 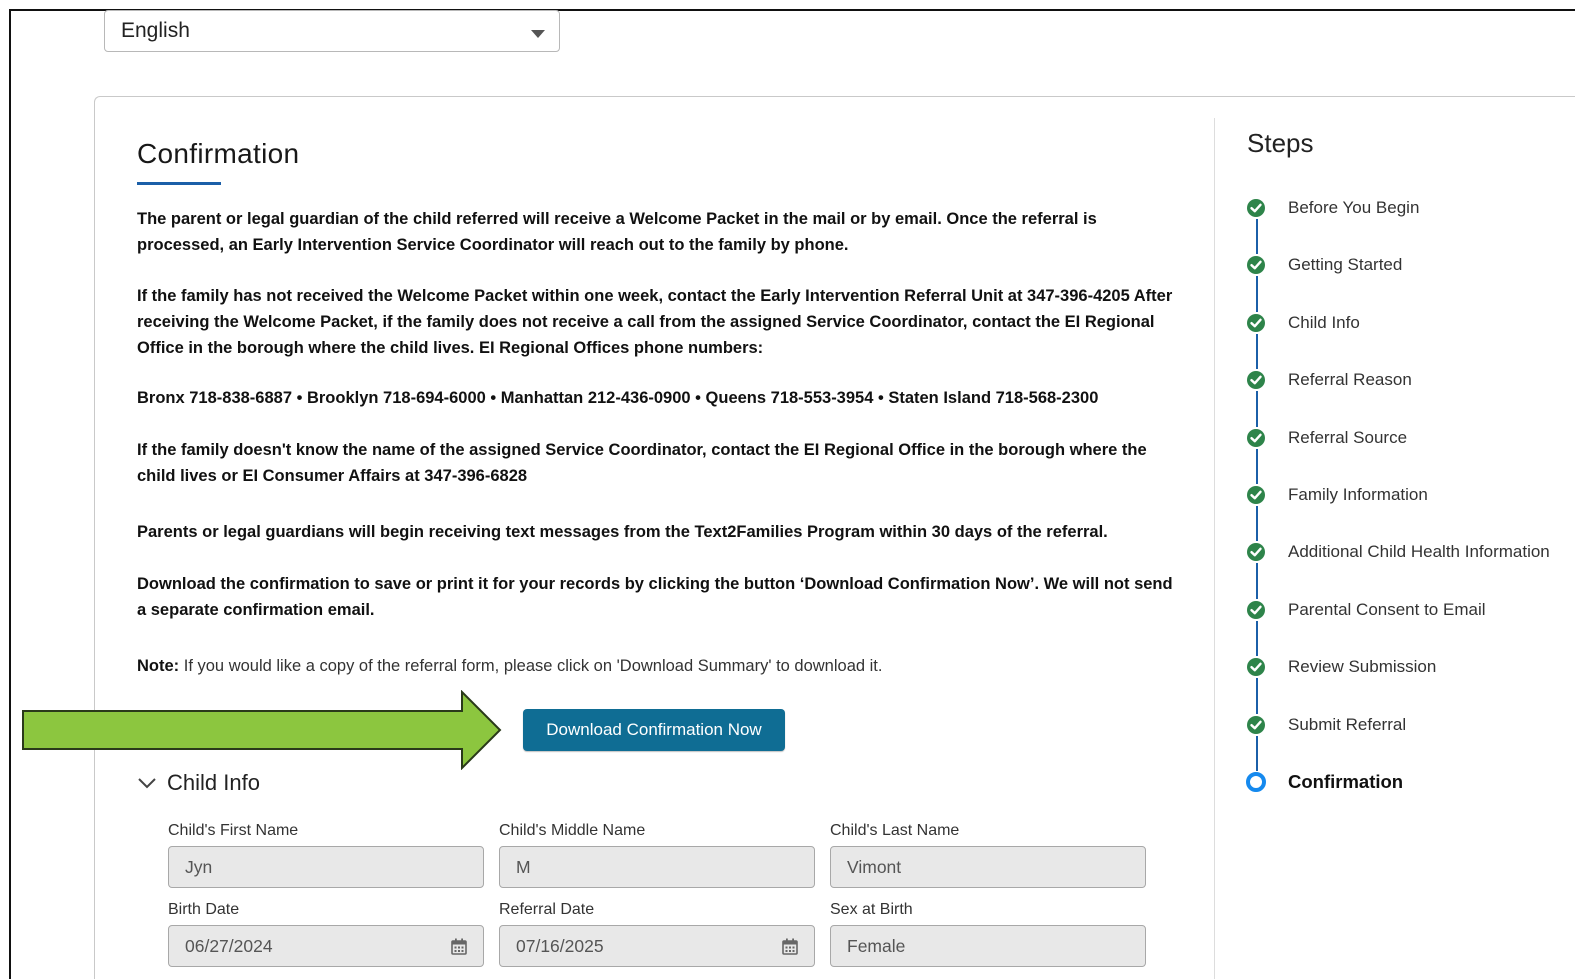 What do you see at coordinates (1347, 724) in the screenshot?
I see `step-label: Submit Referral` at bounding box center [1347, 724].